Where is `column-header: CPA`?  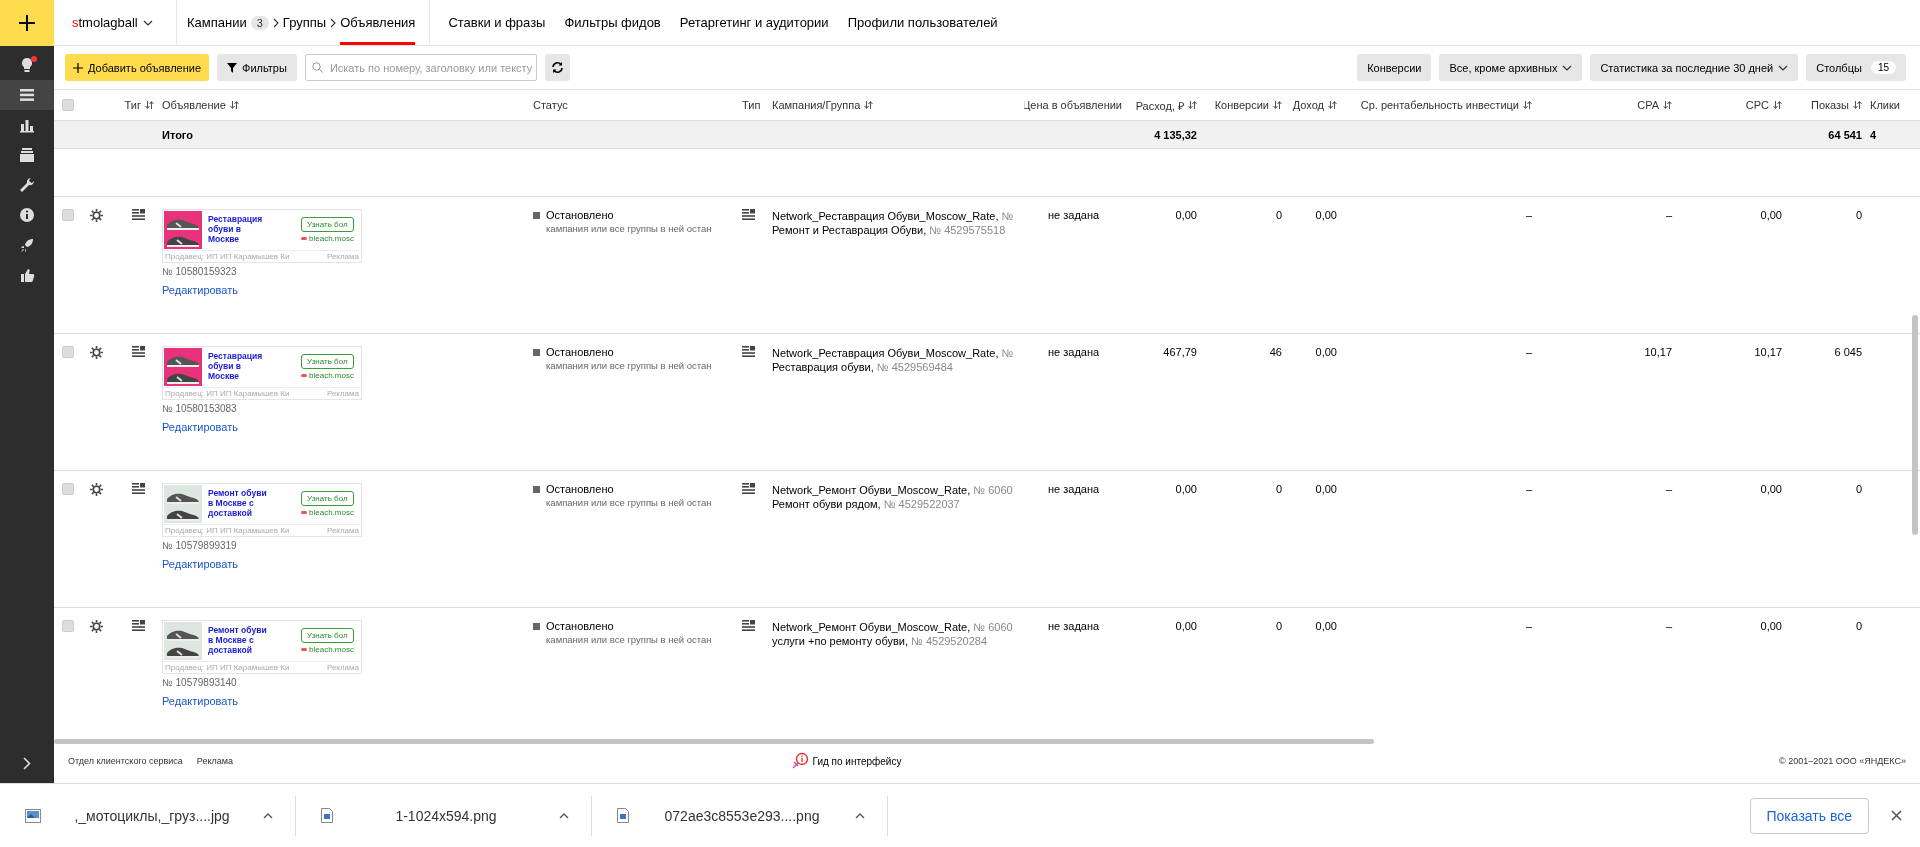 column-header: CPA is located at coordinates (1610, 105).